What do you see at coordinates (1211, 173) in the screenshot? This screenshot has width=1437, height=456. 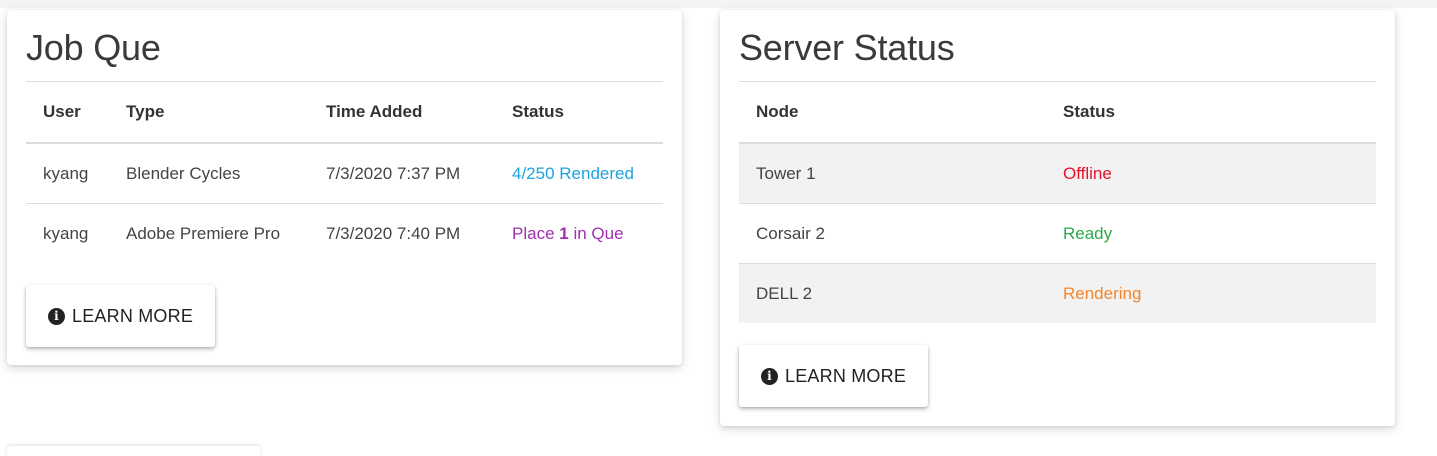 I see `server-status-value: Offline` at bounding box center [1211, 173].